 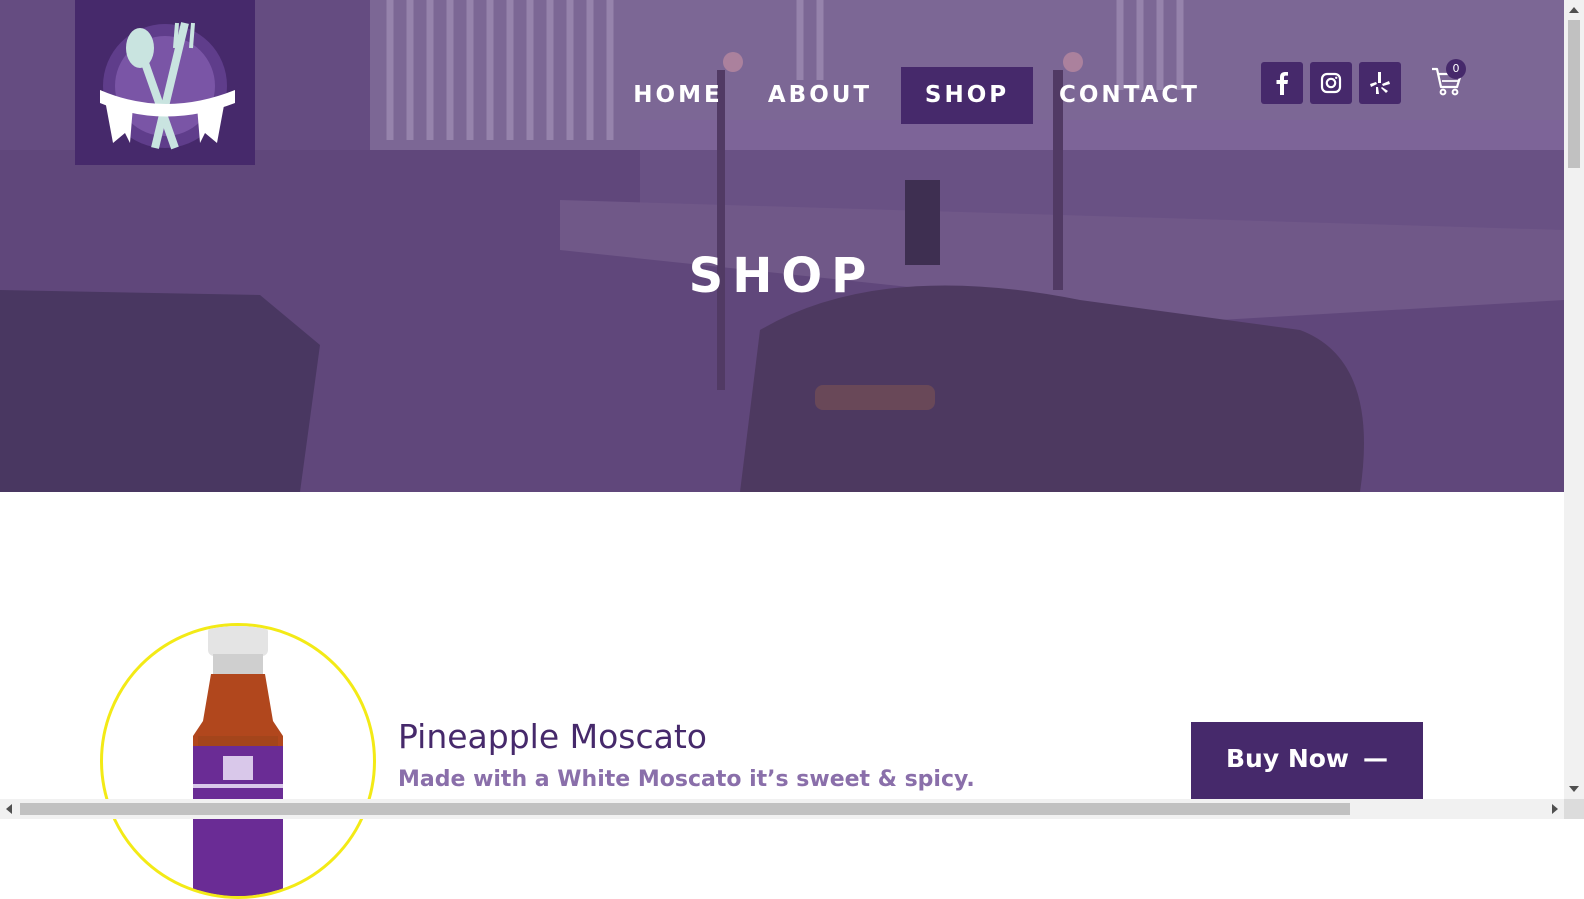 I want to click on facebook-button, so click(x=1282, y=83).